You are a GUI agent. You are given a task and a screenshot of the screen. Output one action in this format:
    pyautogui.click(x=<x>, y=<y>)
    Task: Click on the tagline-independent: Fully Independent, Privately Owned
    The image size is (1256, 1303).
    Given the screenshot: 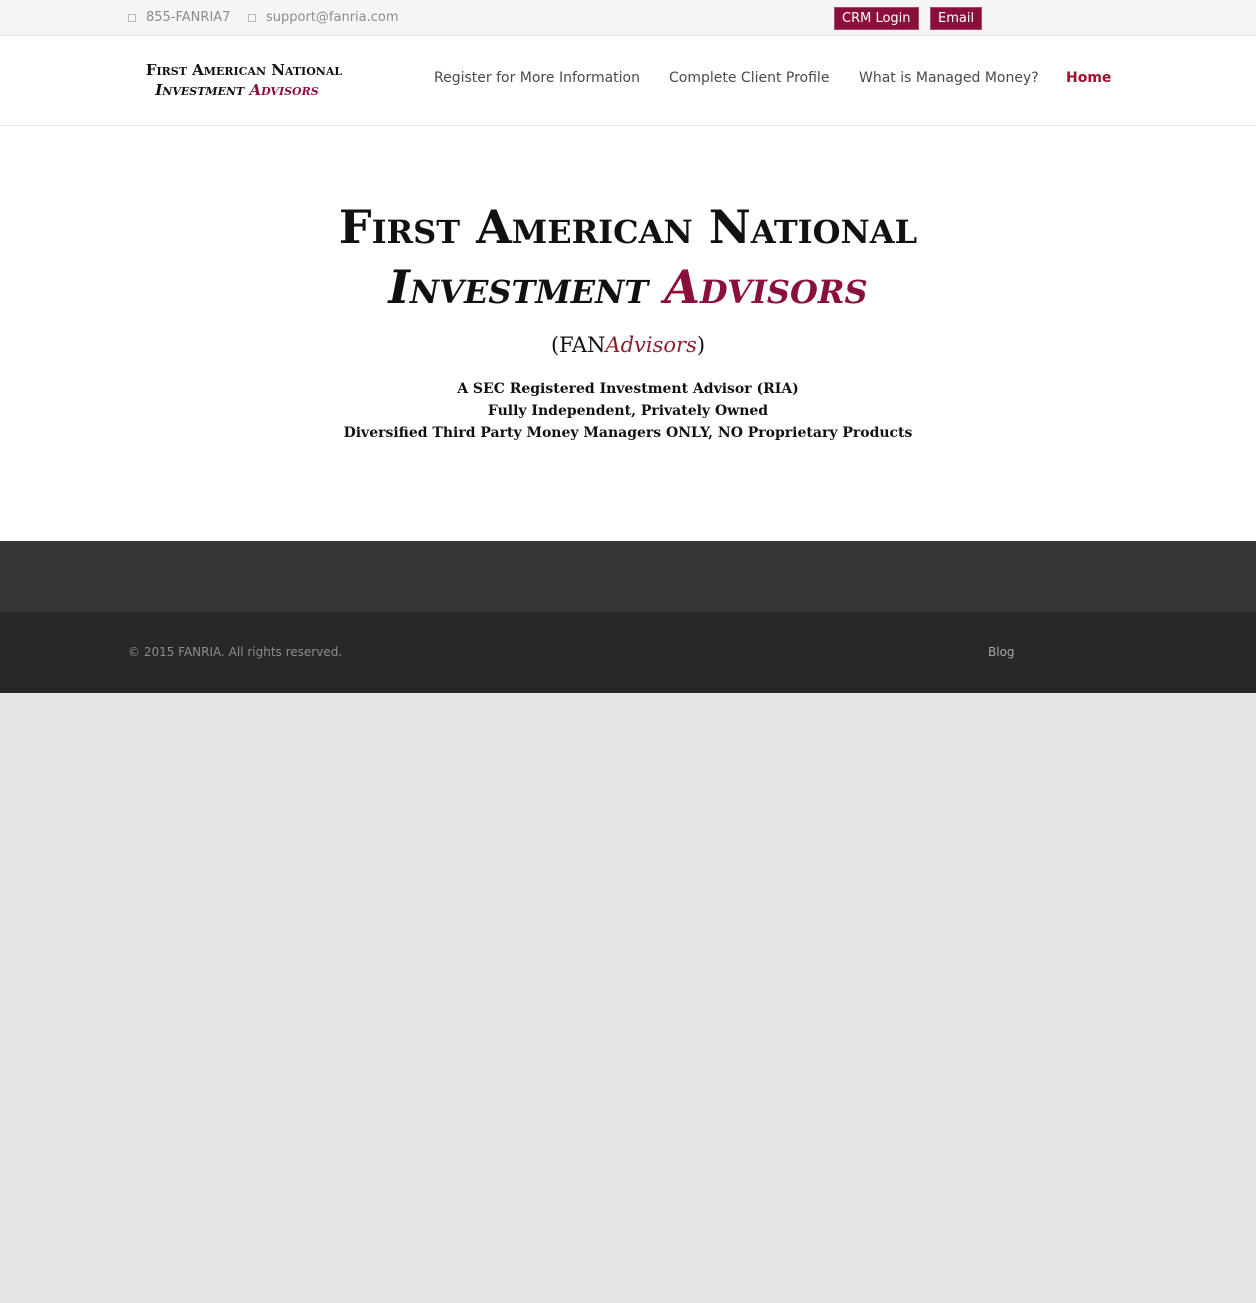 What is the action you would take?
    pyautogui.click(x=628, y=411)
    